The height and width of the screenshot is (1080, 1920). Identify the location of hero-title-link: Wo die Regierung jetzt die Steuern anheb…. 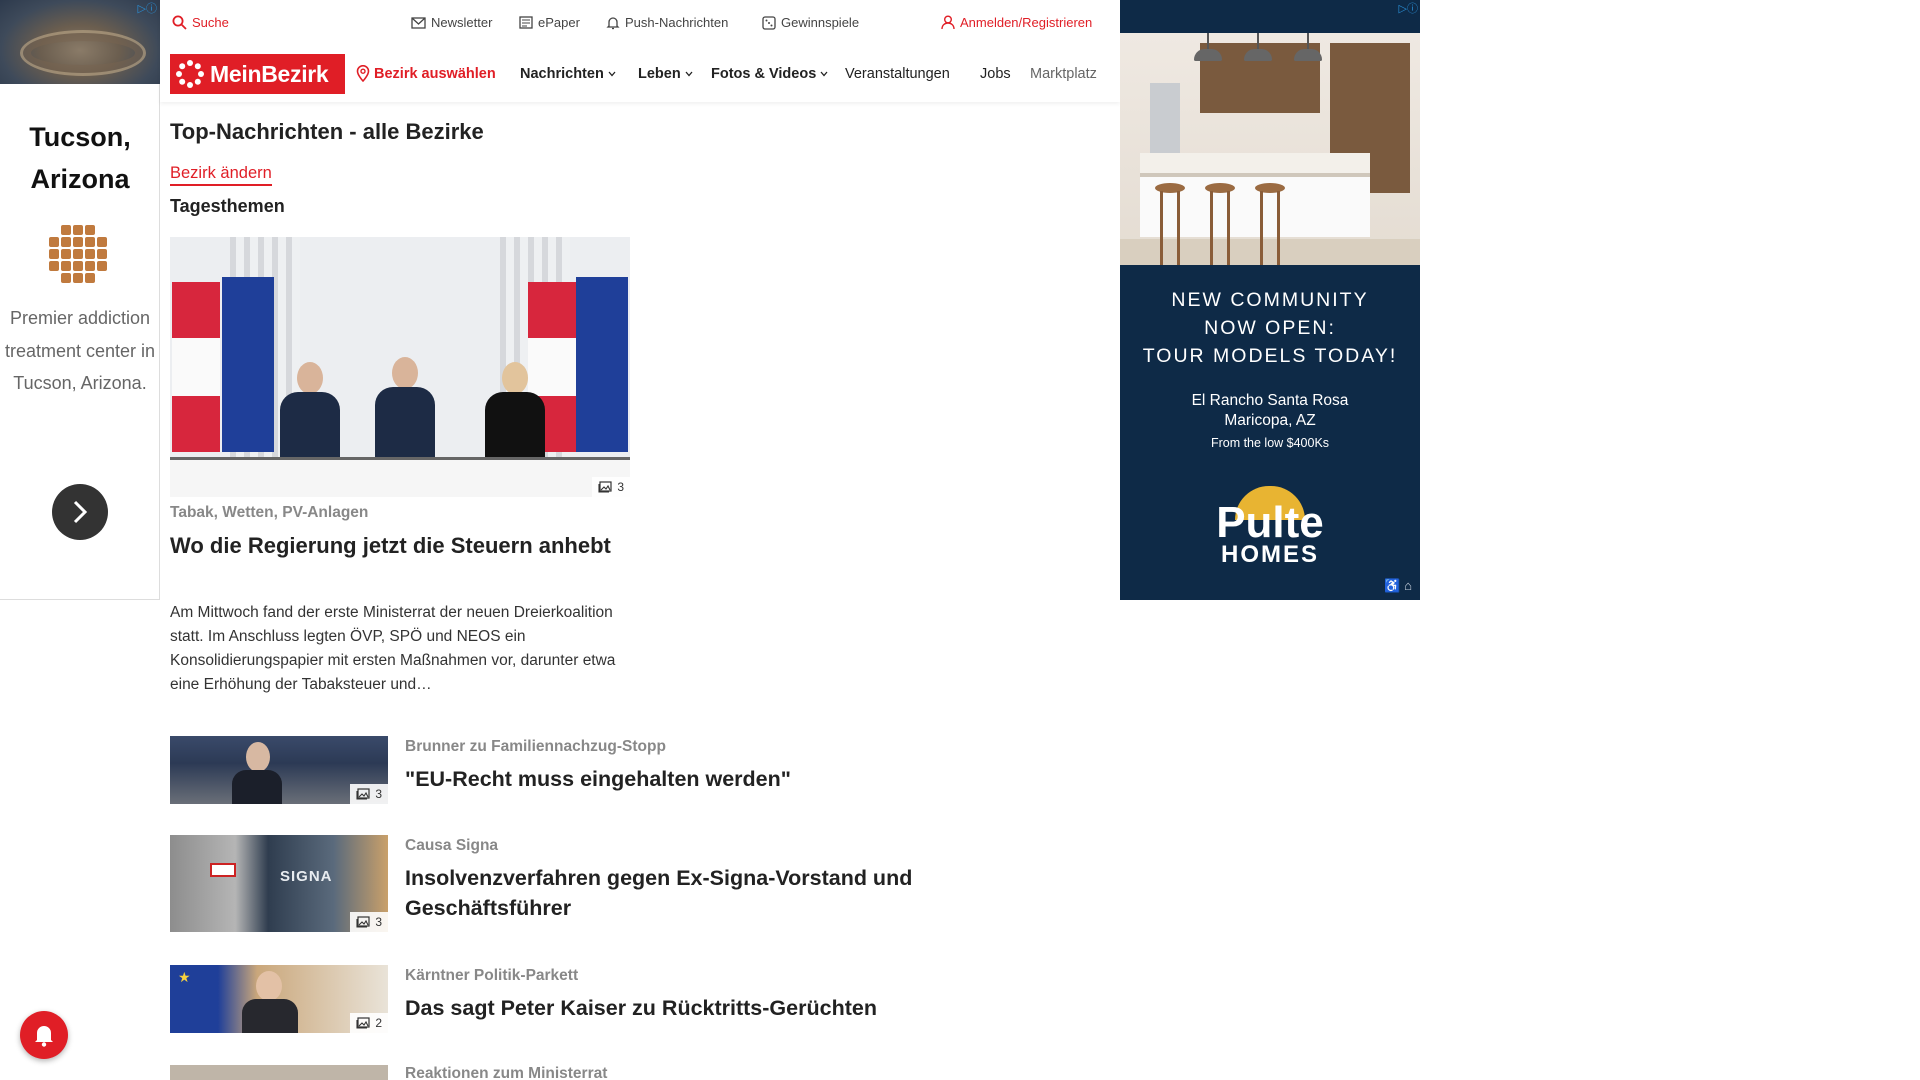
(400, 546).